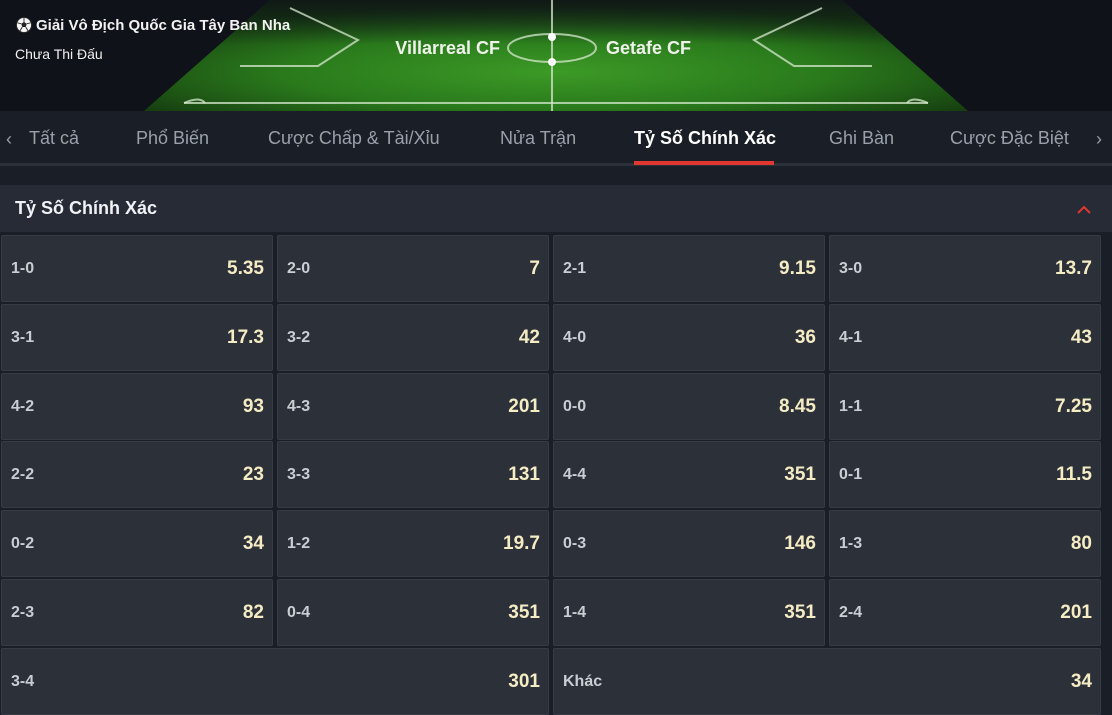  I want to click on score-label: 0-3, so click(575, 543).